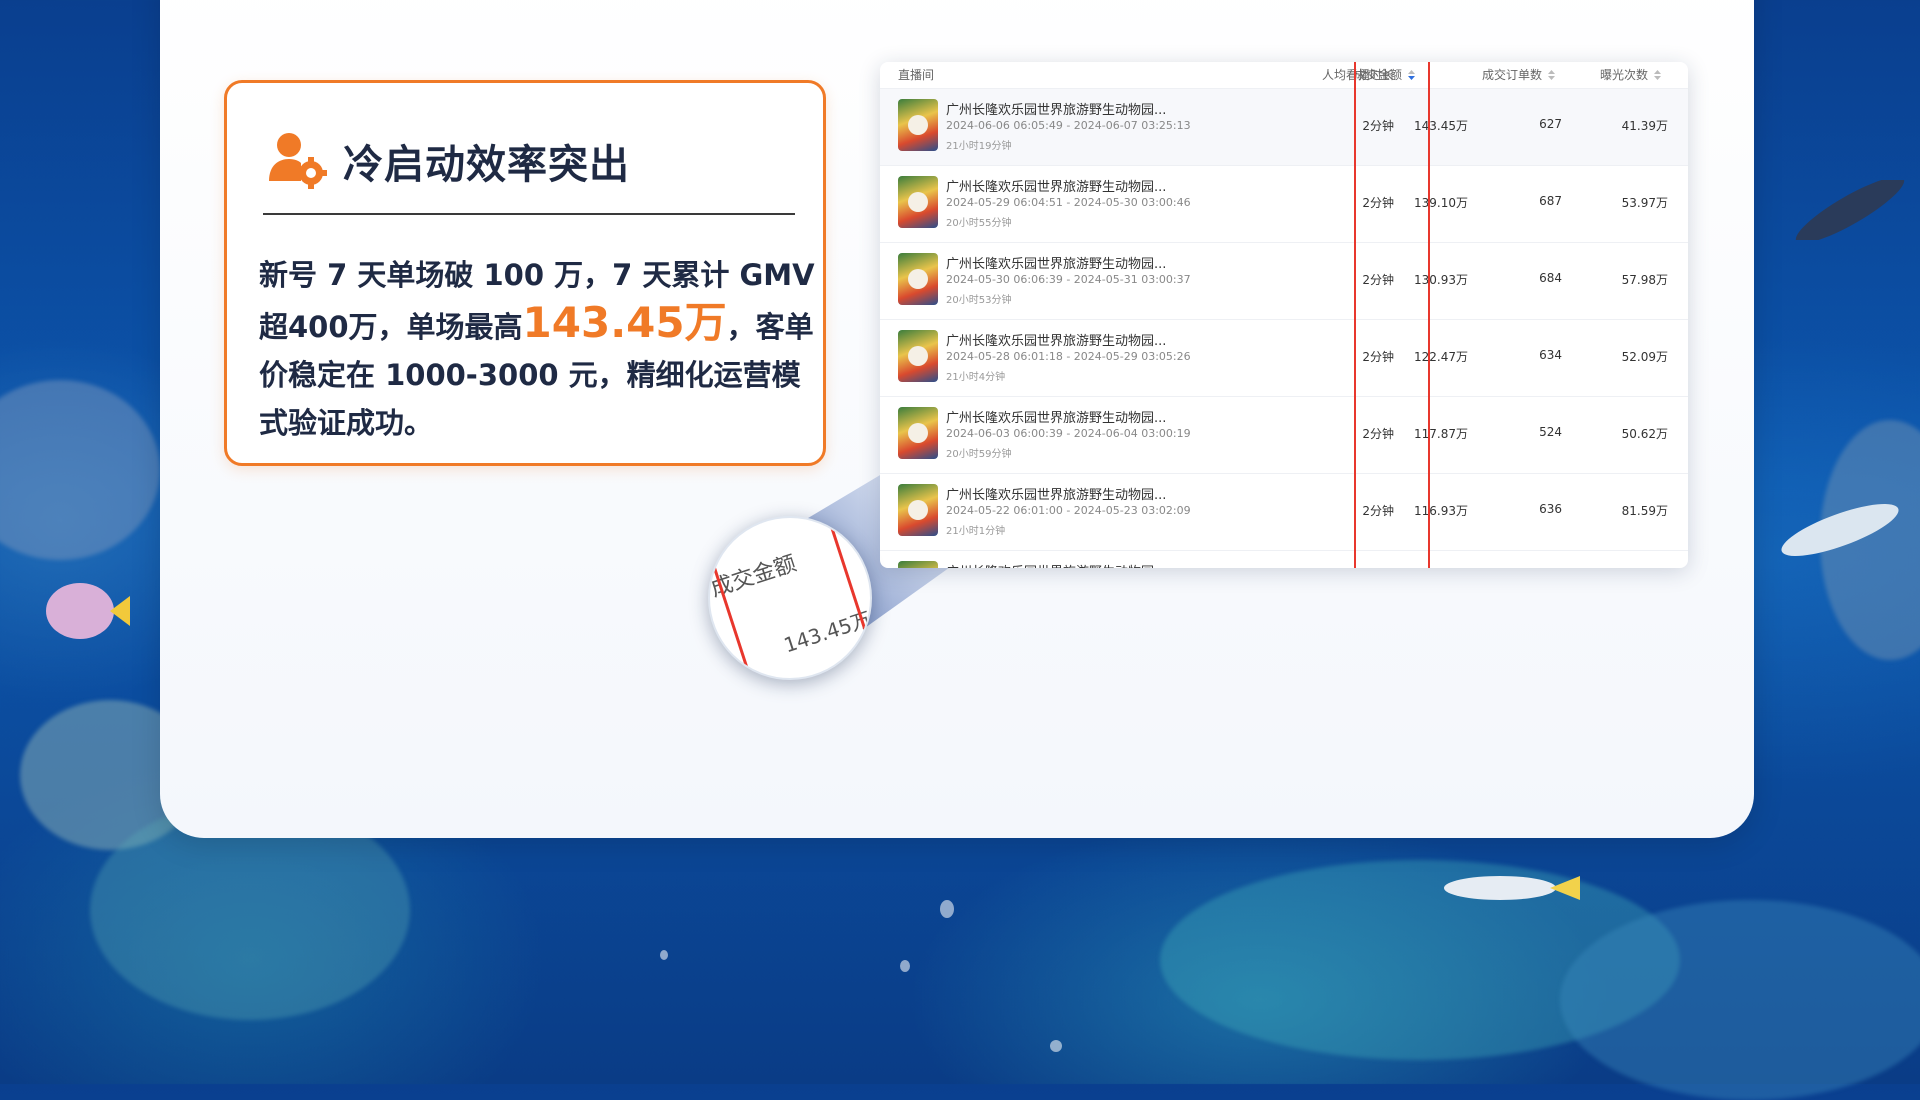 Image resolution: width=1920 pixels, height=1100 pixels. I want to click on magnifier-zoom: 成交金额 143.45万, so click(790, 598).